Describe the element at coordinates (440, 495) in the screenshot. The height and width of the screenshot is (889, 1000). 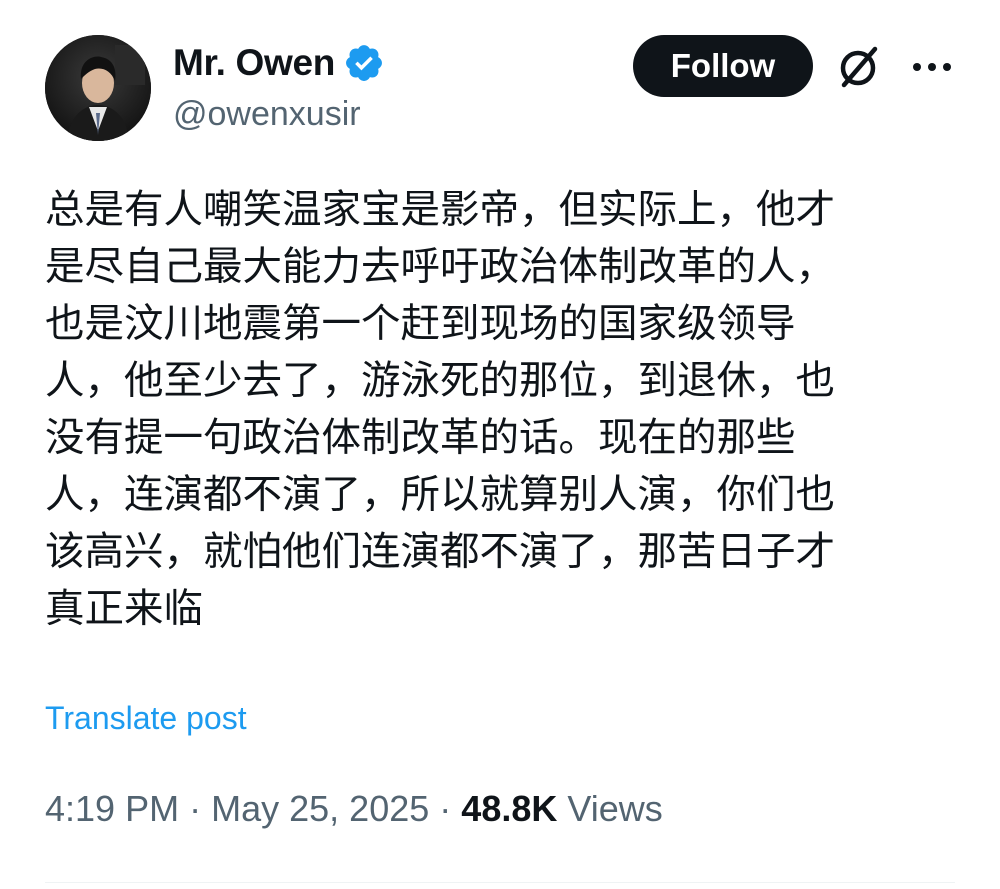
I see `tweet-text-line: 人，连演都不演了，所以就算别人演，你们也` at that location.